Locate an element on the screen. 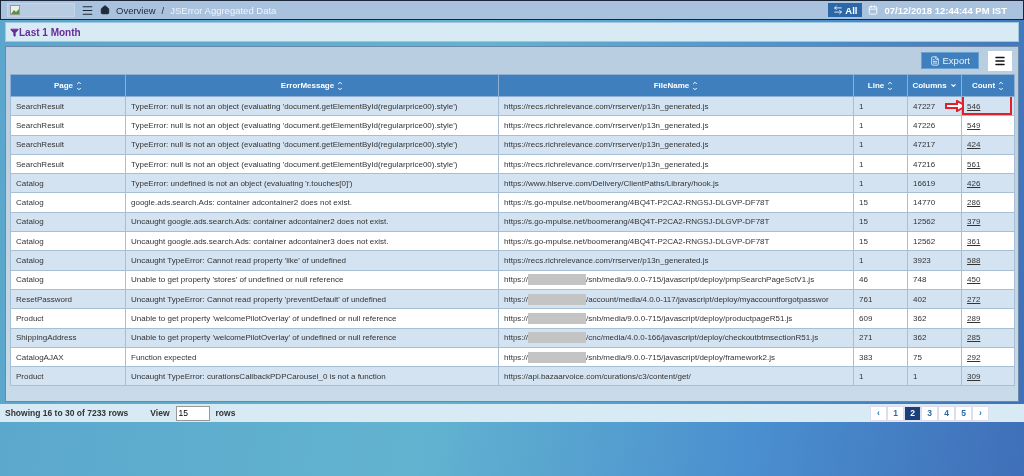 The image size is (1024, 476). filter-icon is located at coordinates (14, 32).